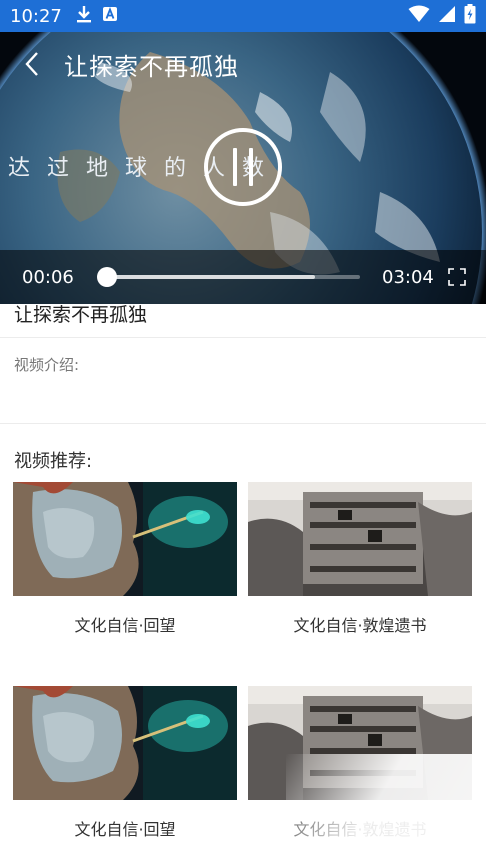 The image size is (486, 864). Describe the element at coordinates (207, 277) in the screenshot. I see `buffer-bar` at that location.